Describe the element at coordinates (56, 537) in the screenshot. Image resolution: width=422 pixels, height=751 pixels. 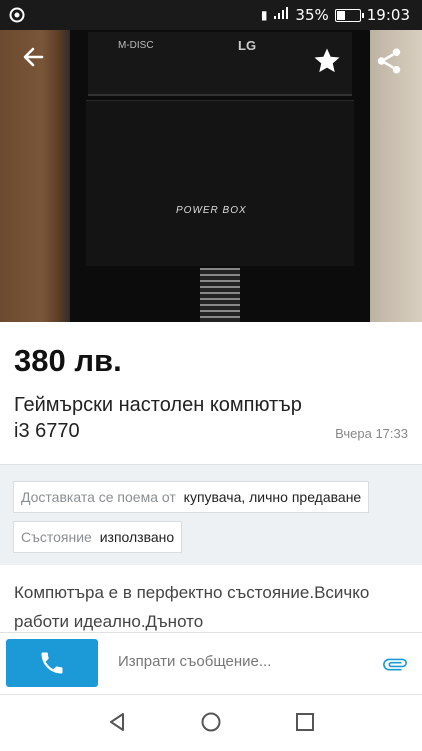
I see `param-condition-label: Състояние` at that location.